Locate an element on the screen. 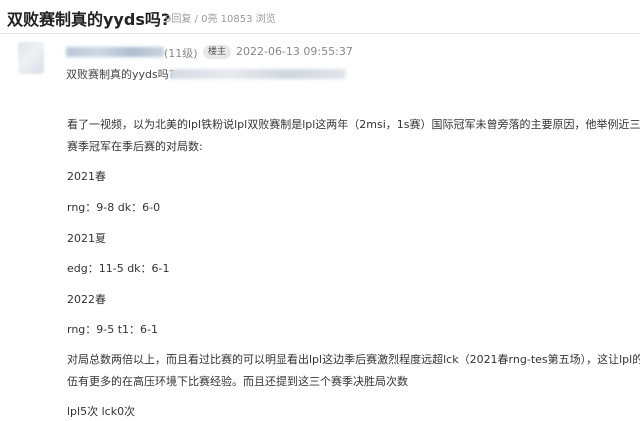 This screenshot has width=640, height=421. post-body-line: rng：9-5 t1：6-1 is located at coordinates (113, 329).